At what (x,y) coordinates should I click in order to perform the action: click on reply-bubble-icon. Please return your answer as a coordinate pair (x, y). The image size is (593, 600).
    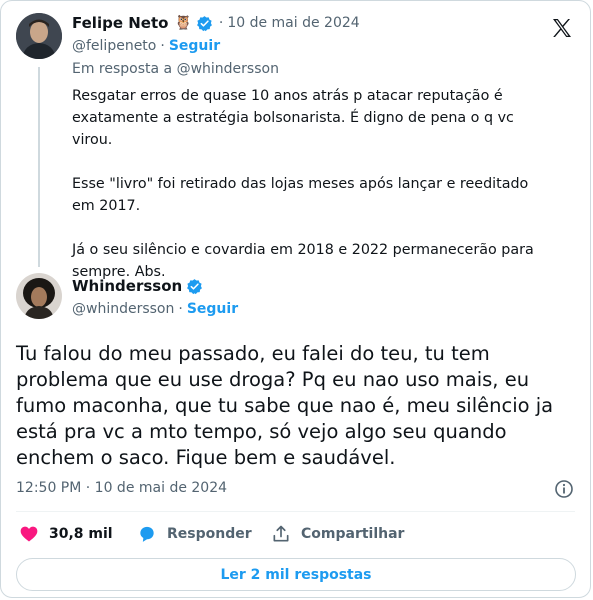
    Looking at the image, I should click on (147, 534).